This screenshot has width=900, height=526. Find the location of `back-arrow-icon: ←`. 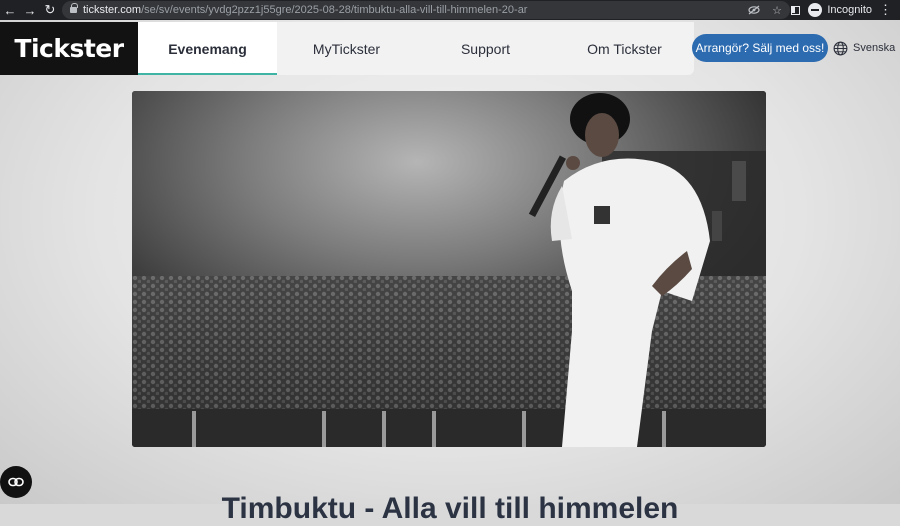

back-arrow-icon: ← is located at coordinates (10, 10).